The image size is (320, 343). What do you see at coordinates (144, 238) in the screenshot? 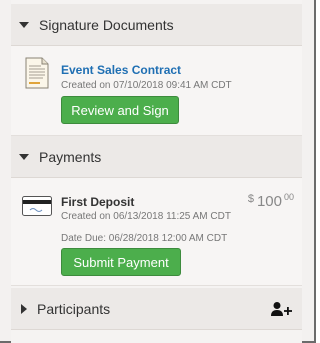
I see `payment-due-date: Date Due: 06/28/2018 12:00 AM CDT` at bounding box center [144, 238].